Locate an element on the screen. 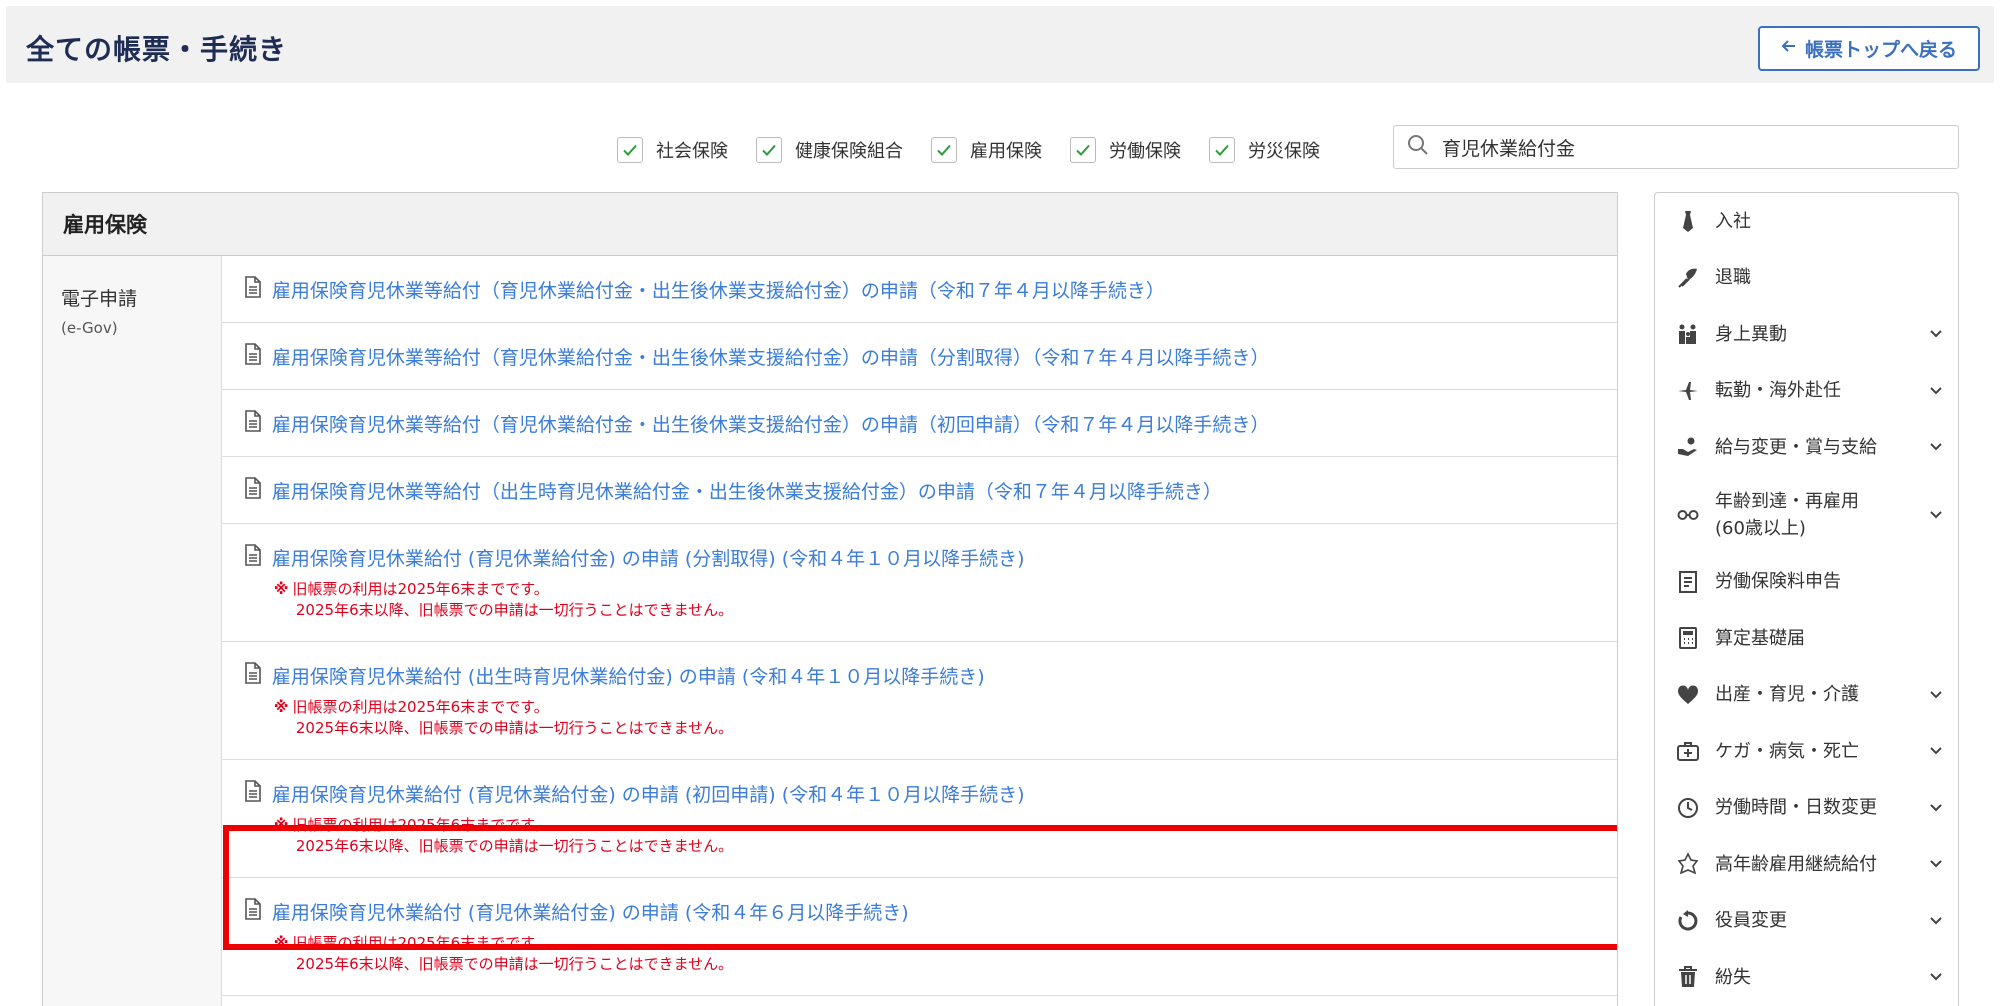  sidebar-item-7: 労働保険料申告 is located at coordinates (1806, 582).